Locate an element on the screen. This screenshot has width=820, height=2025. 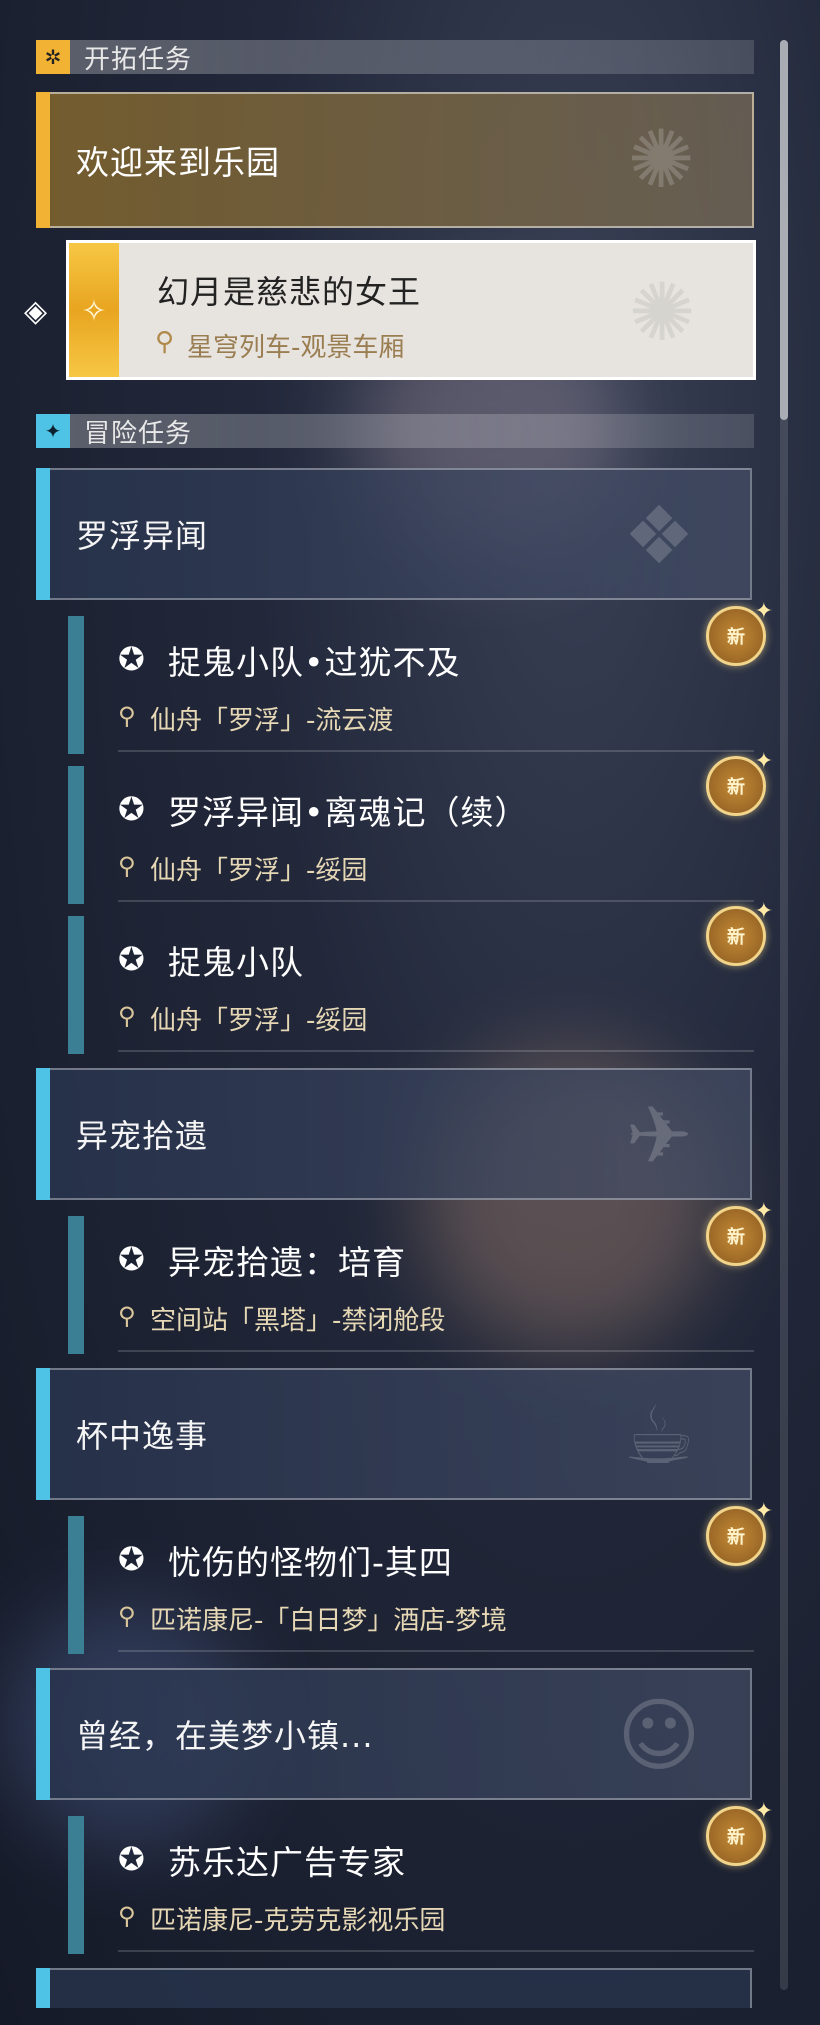
quest-title: 忧伤的怪物们-其四 is located at coordinates (310, 1562).